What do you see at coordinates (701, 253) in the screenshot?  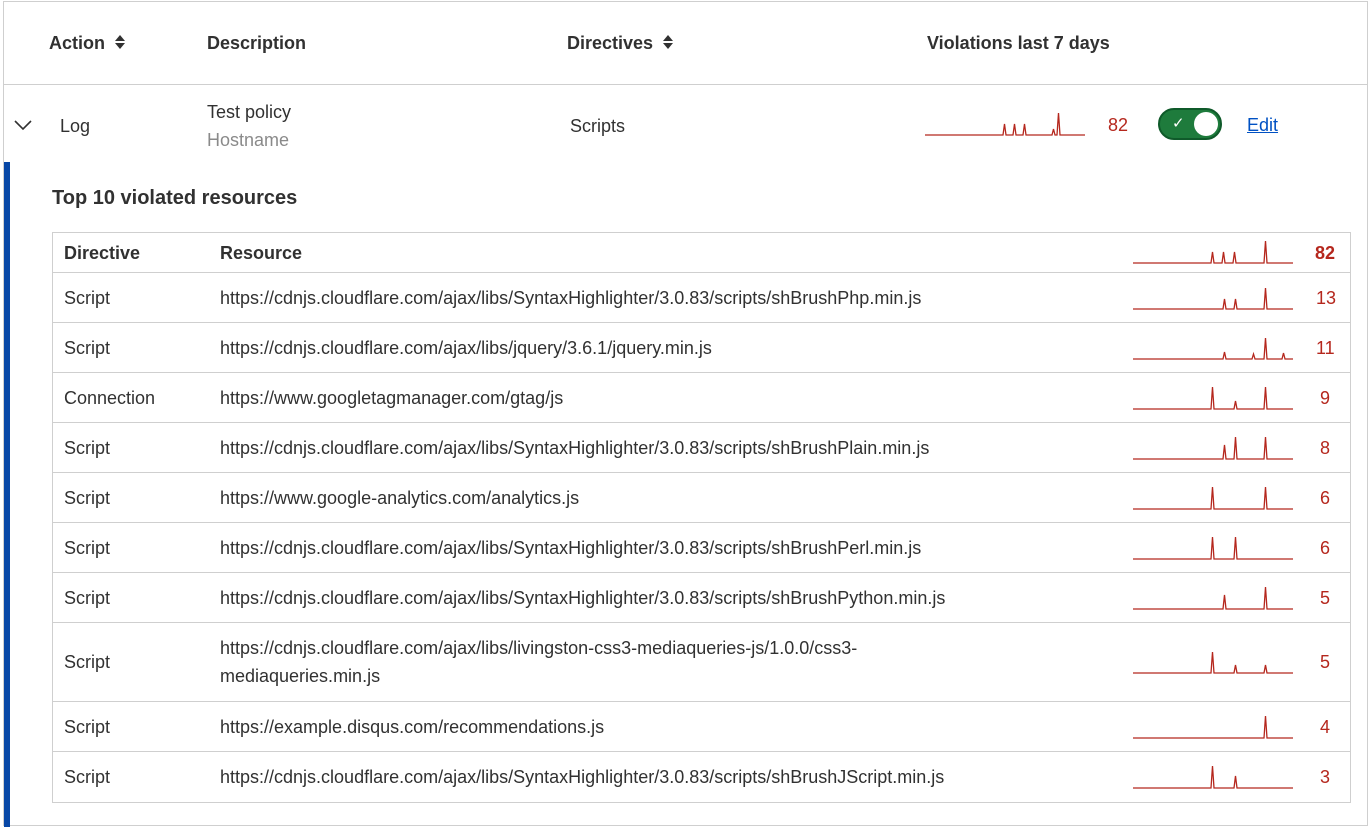 I see `table-header-row: Directive Resource 82` at bounding box center [701, 253].